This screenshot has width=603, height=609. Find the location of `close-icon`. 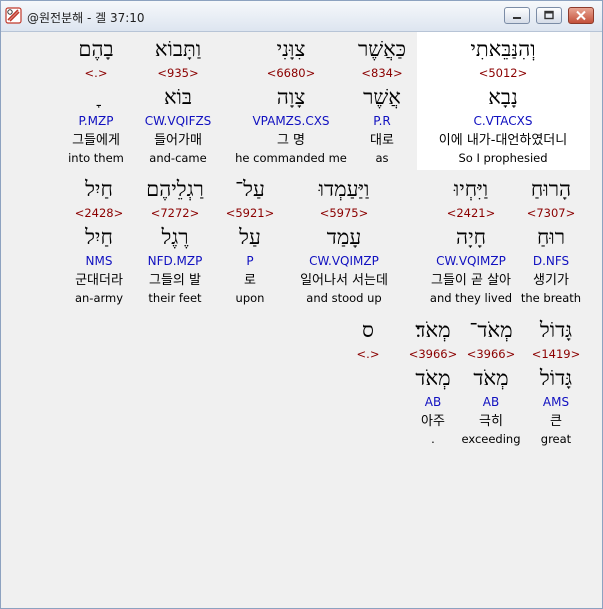

close-icon is located at coordinates (581, 15).